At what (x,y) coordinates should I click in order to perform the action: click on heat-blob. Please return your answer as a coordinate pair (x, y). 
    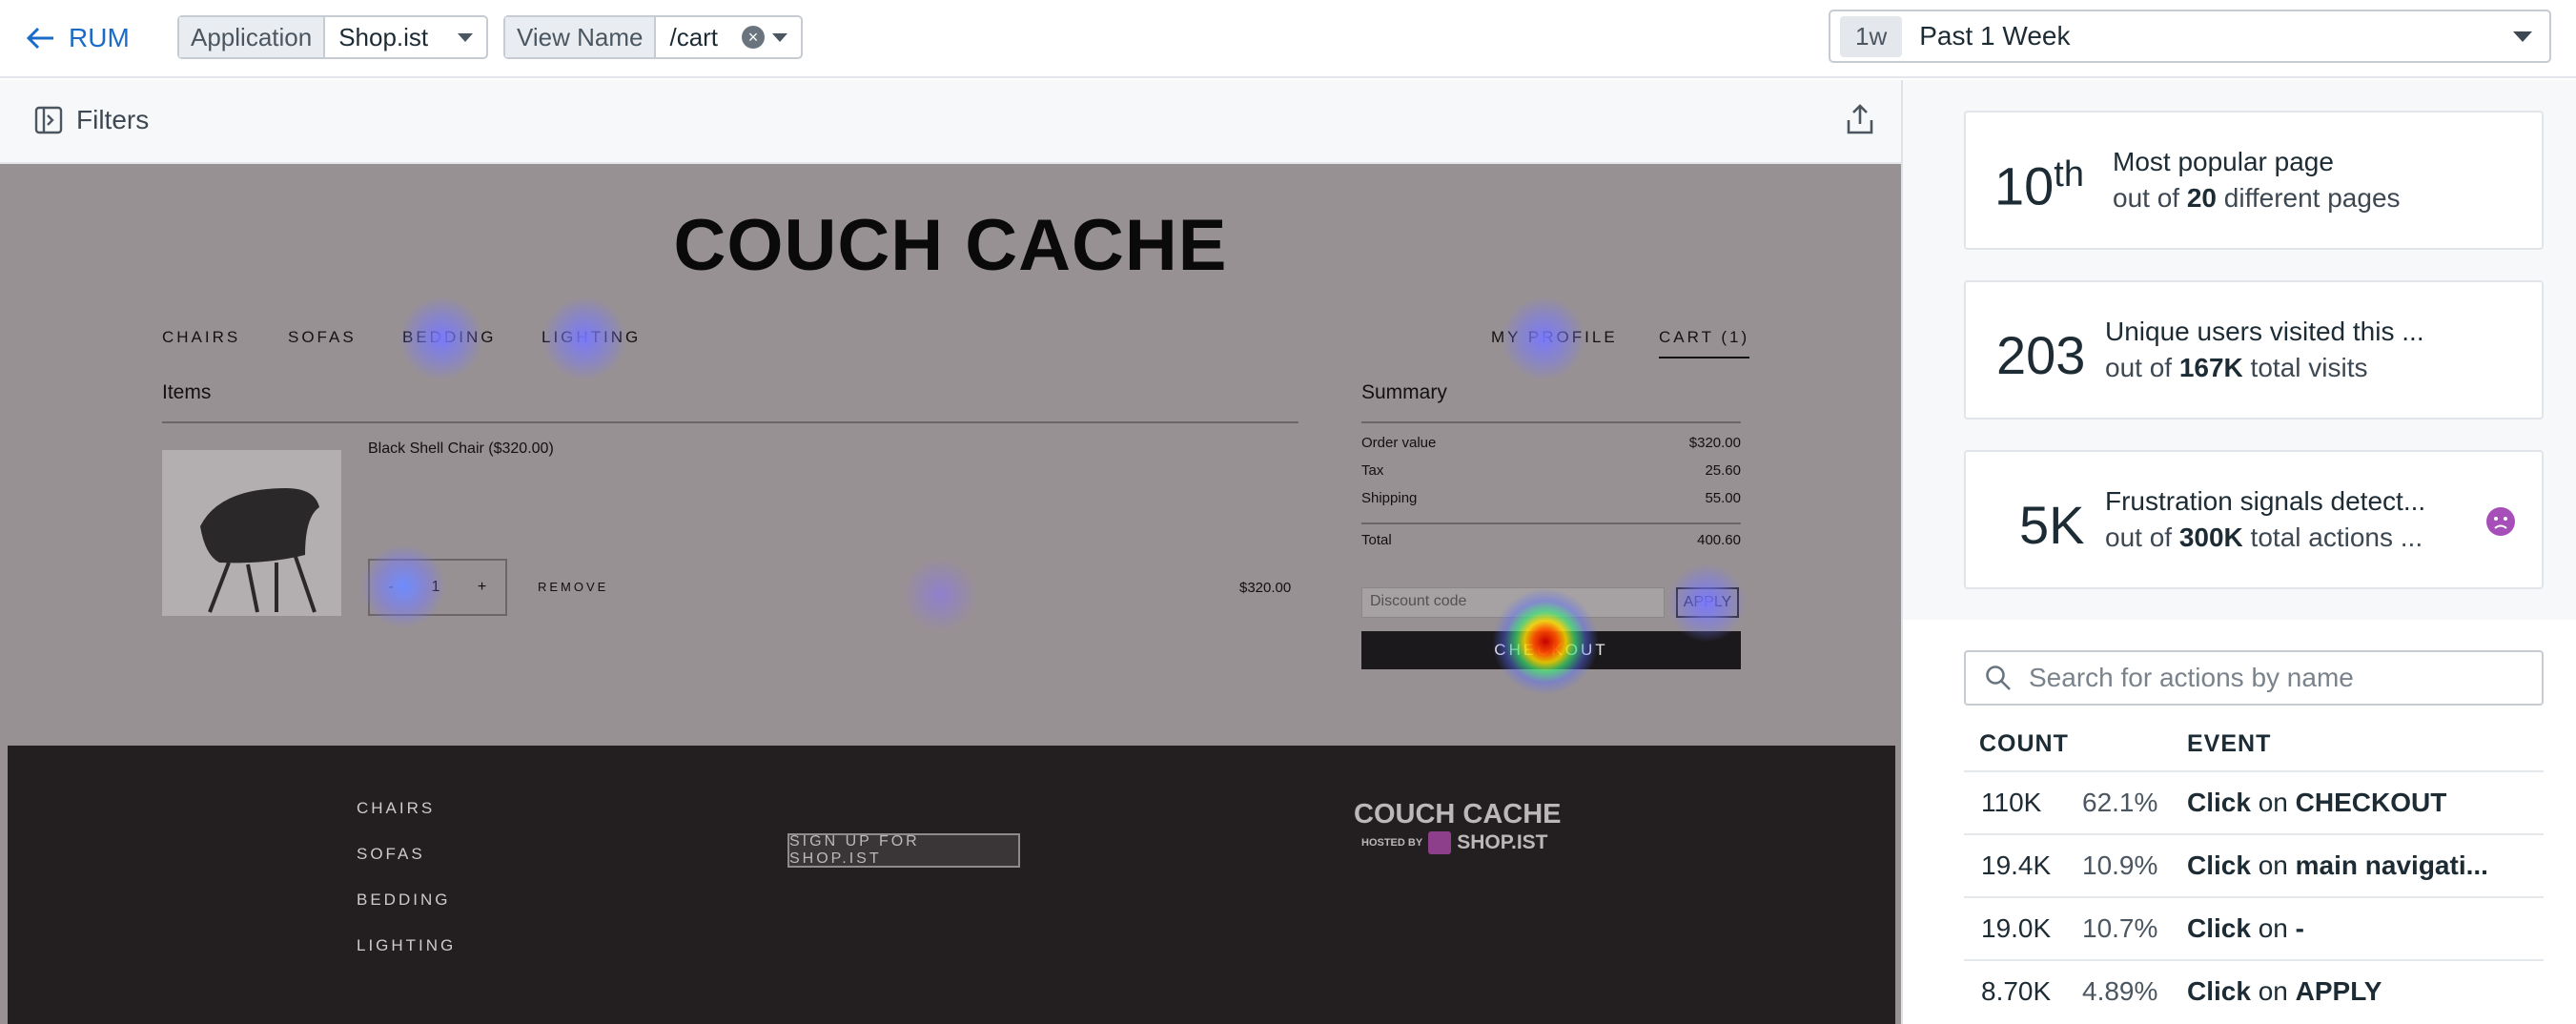
    Looking at the image, I should click on (940, 595).